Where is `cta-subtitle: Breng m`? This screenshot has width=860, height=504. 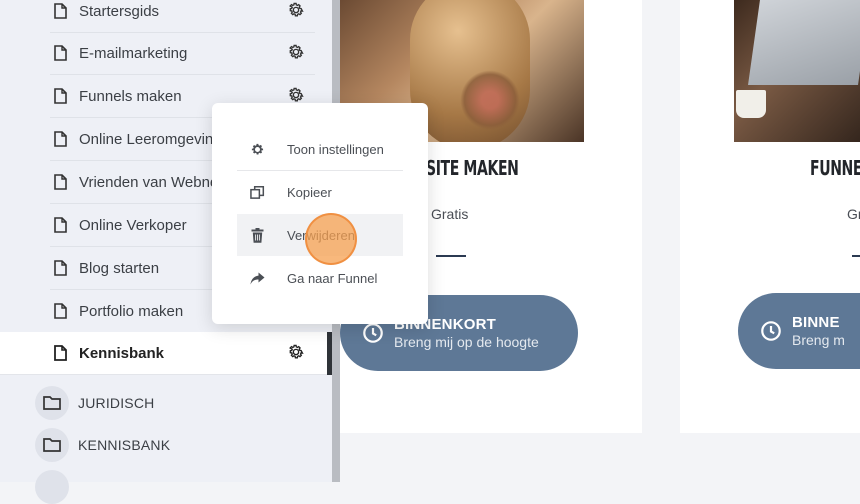
cta-subtitle: Breng m is located at coordinates (818, 340).